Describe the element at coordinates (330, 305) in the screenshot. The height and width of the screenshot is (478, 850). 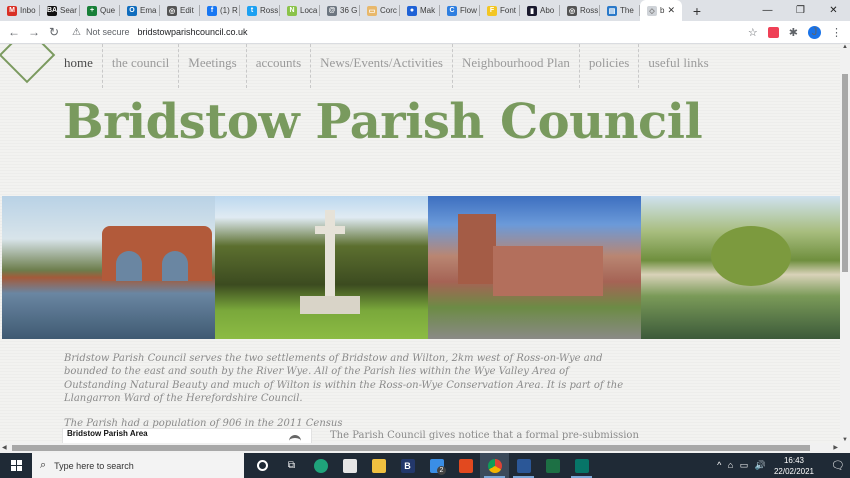
I see `memorial-base-shape` at that location.